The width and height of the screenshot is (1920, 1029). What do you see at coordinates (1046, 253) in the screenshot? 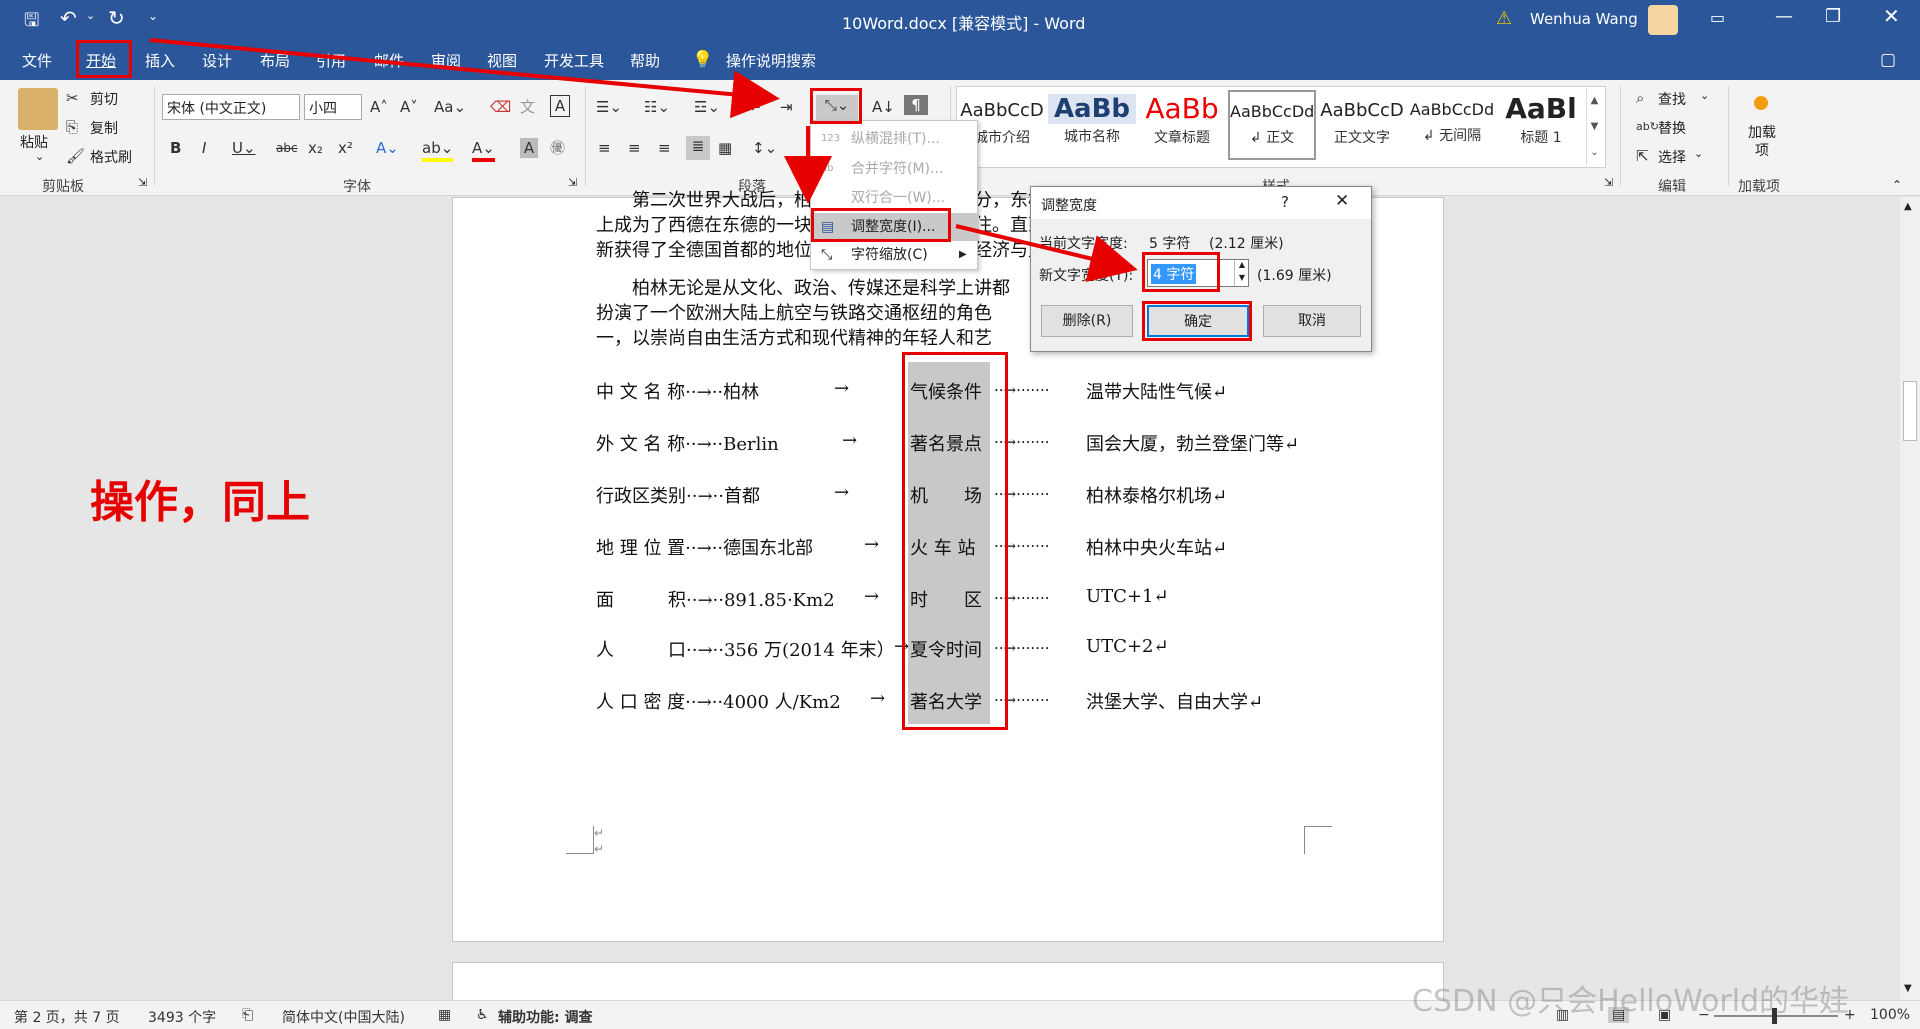
I see `arrow-to-dialog` at bounding box center [1046, 253].